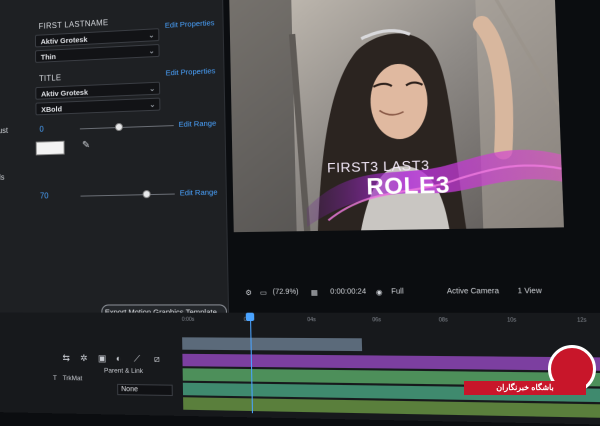 The width and height of the screenshot is (600, 426). I want to click on parent-select: None, so click(145, 390).